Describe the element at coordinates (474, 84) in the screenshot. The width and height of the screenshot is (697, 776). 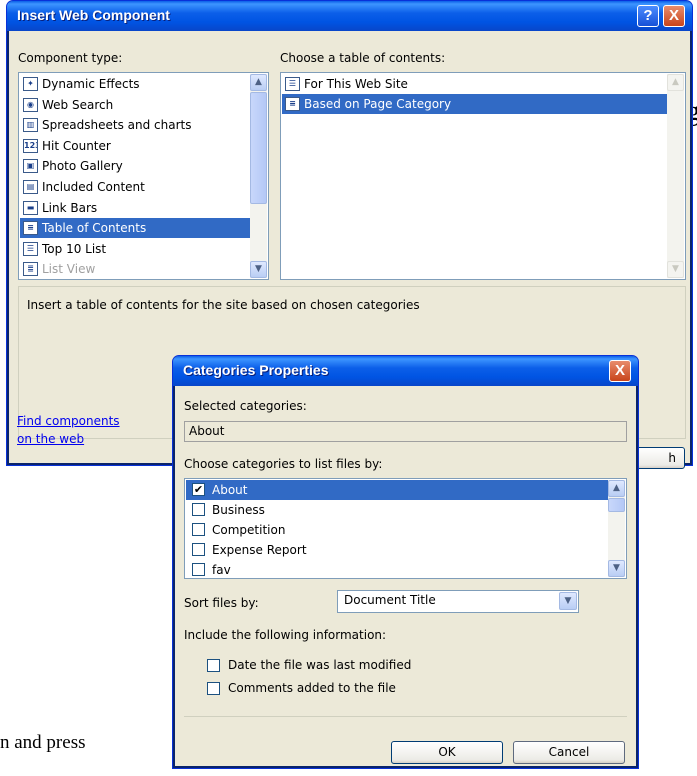
I see `list-item: ☰ For This Web Site` at that location.